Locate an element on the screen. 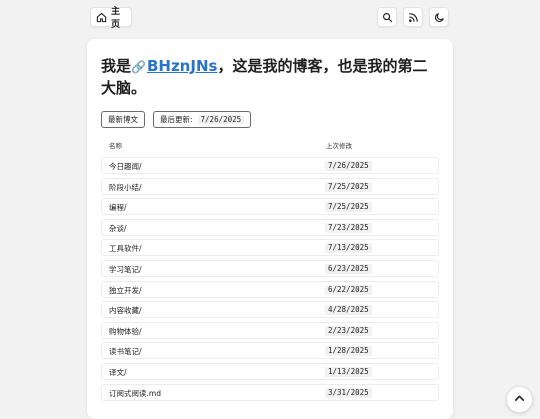 The height and width of the screenshot is (419, 540). latest-posts-label: 最新博文 is located at coordinates (123, 119).